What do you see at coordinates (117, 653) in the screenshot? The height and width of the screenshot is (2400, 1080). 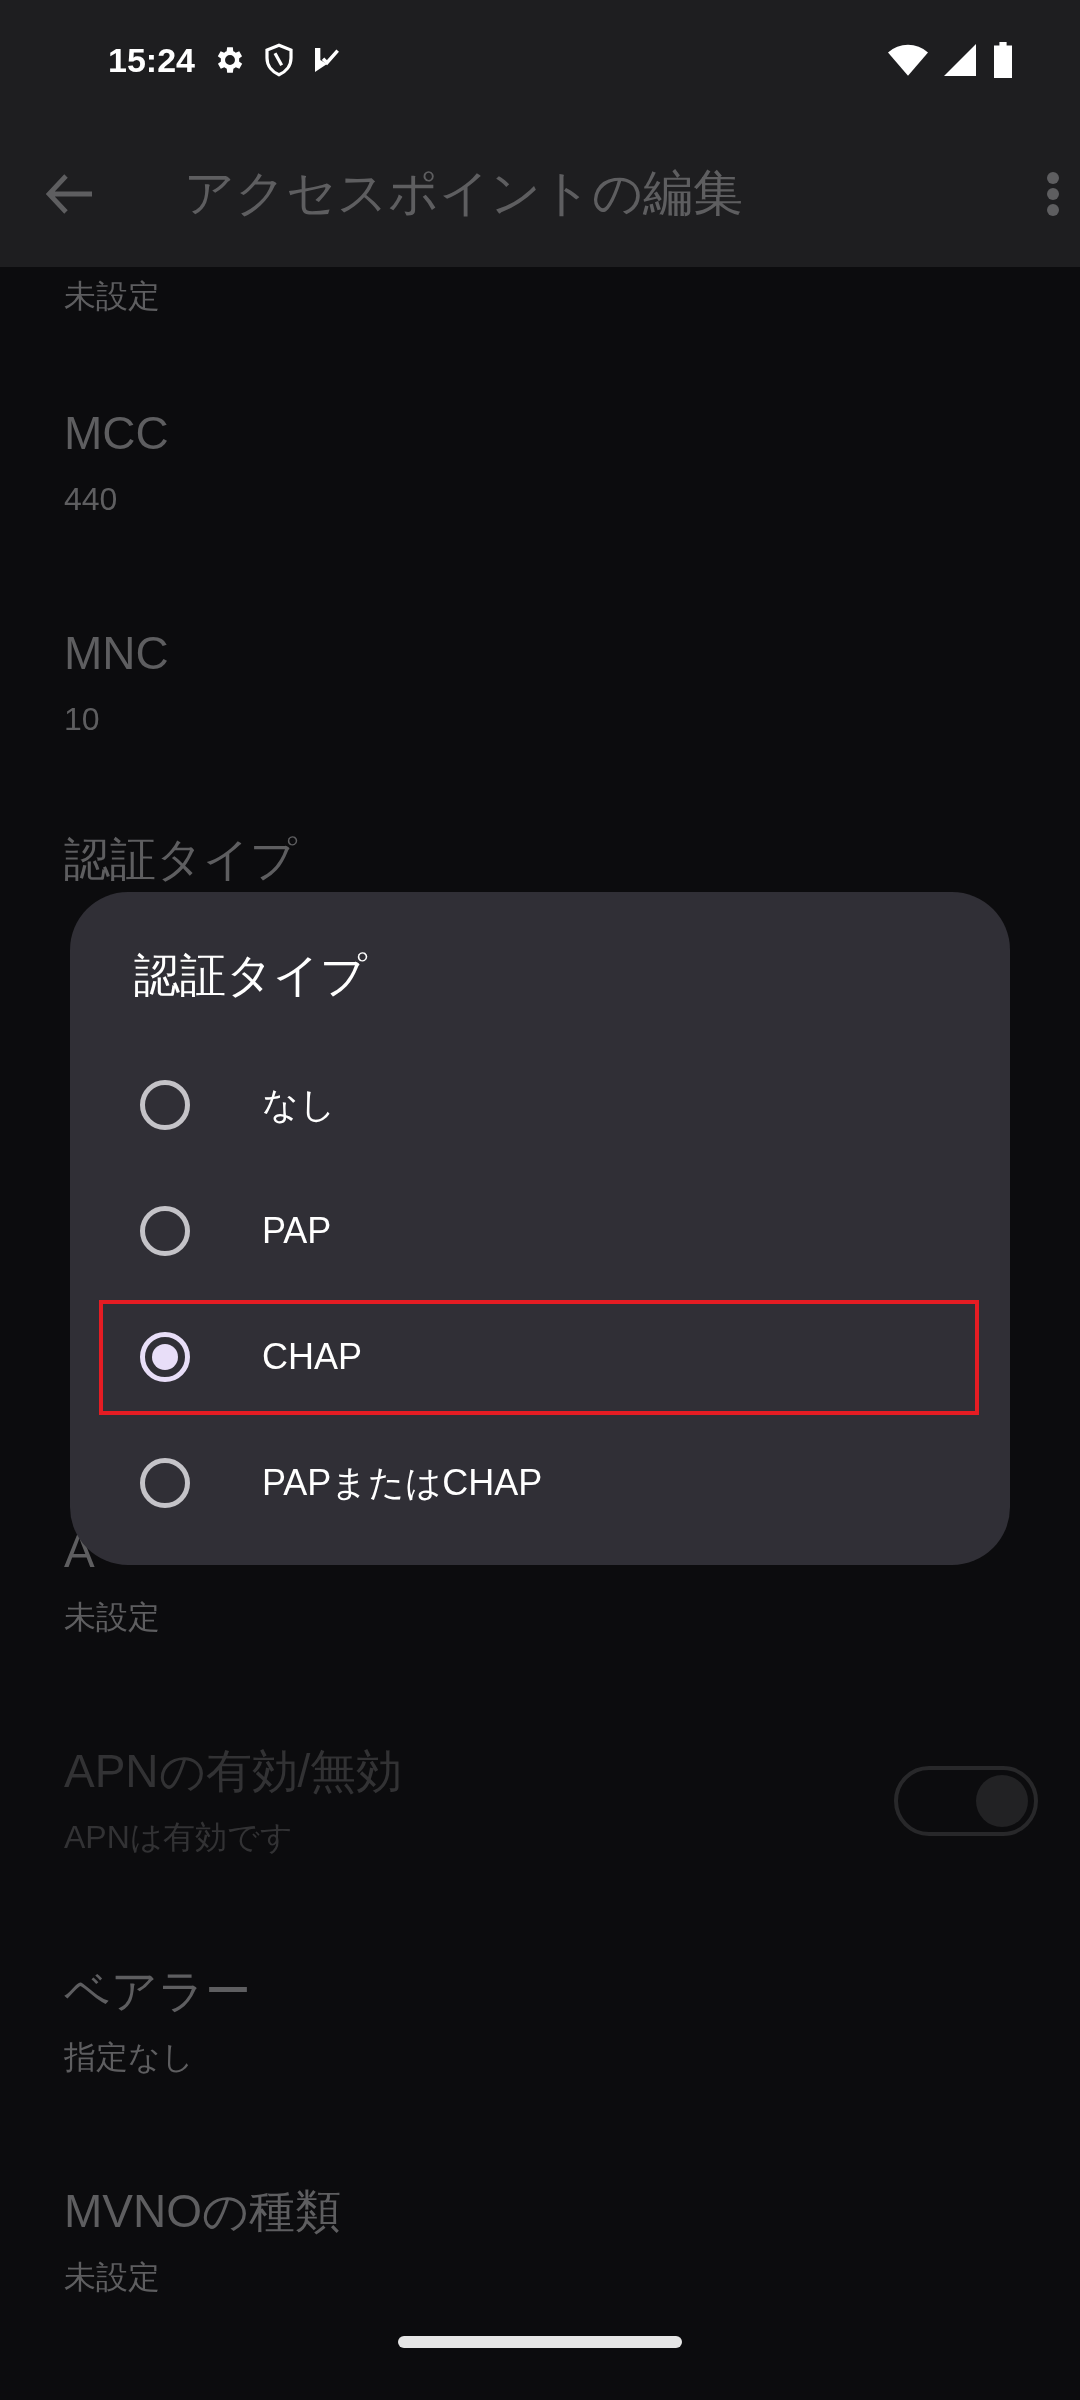 I see `setting-title: MNC` at bounding box center [117, 653].